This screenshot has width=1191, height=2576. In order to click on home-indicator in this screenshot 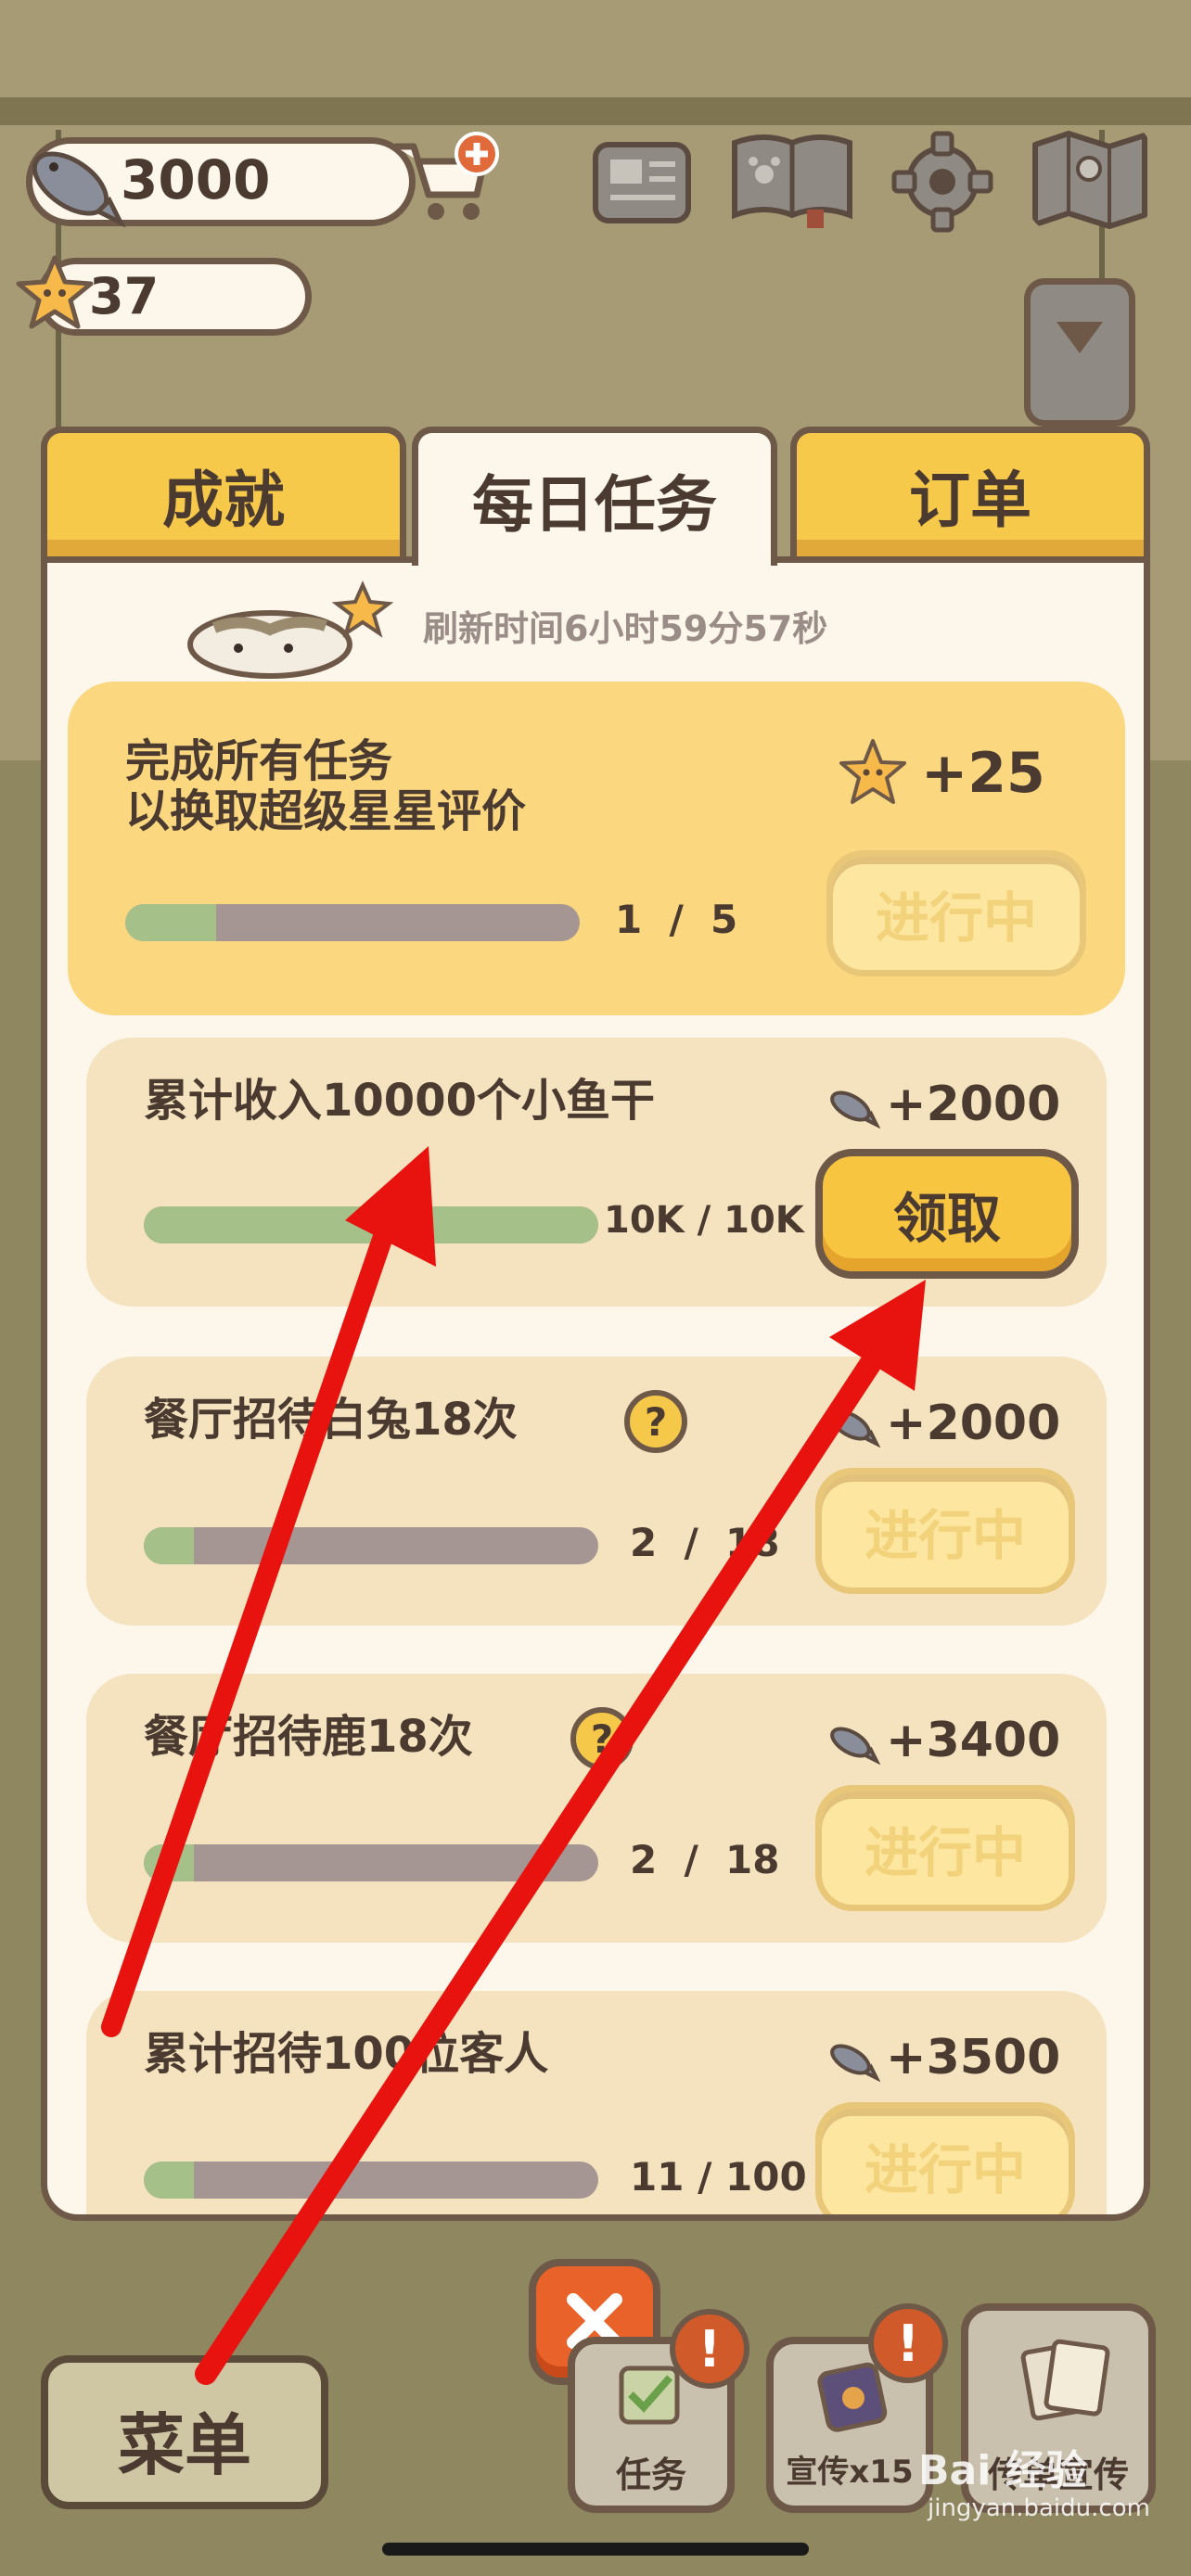, I will do `click(595, 2549)`.